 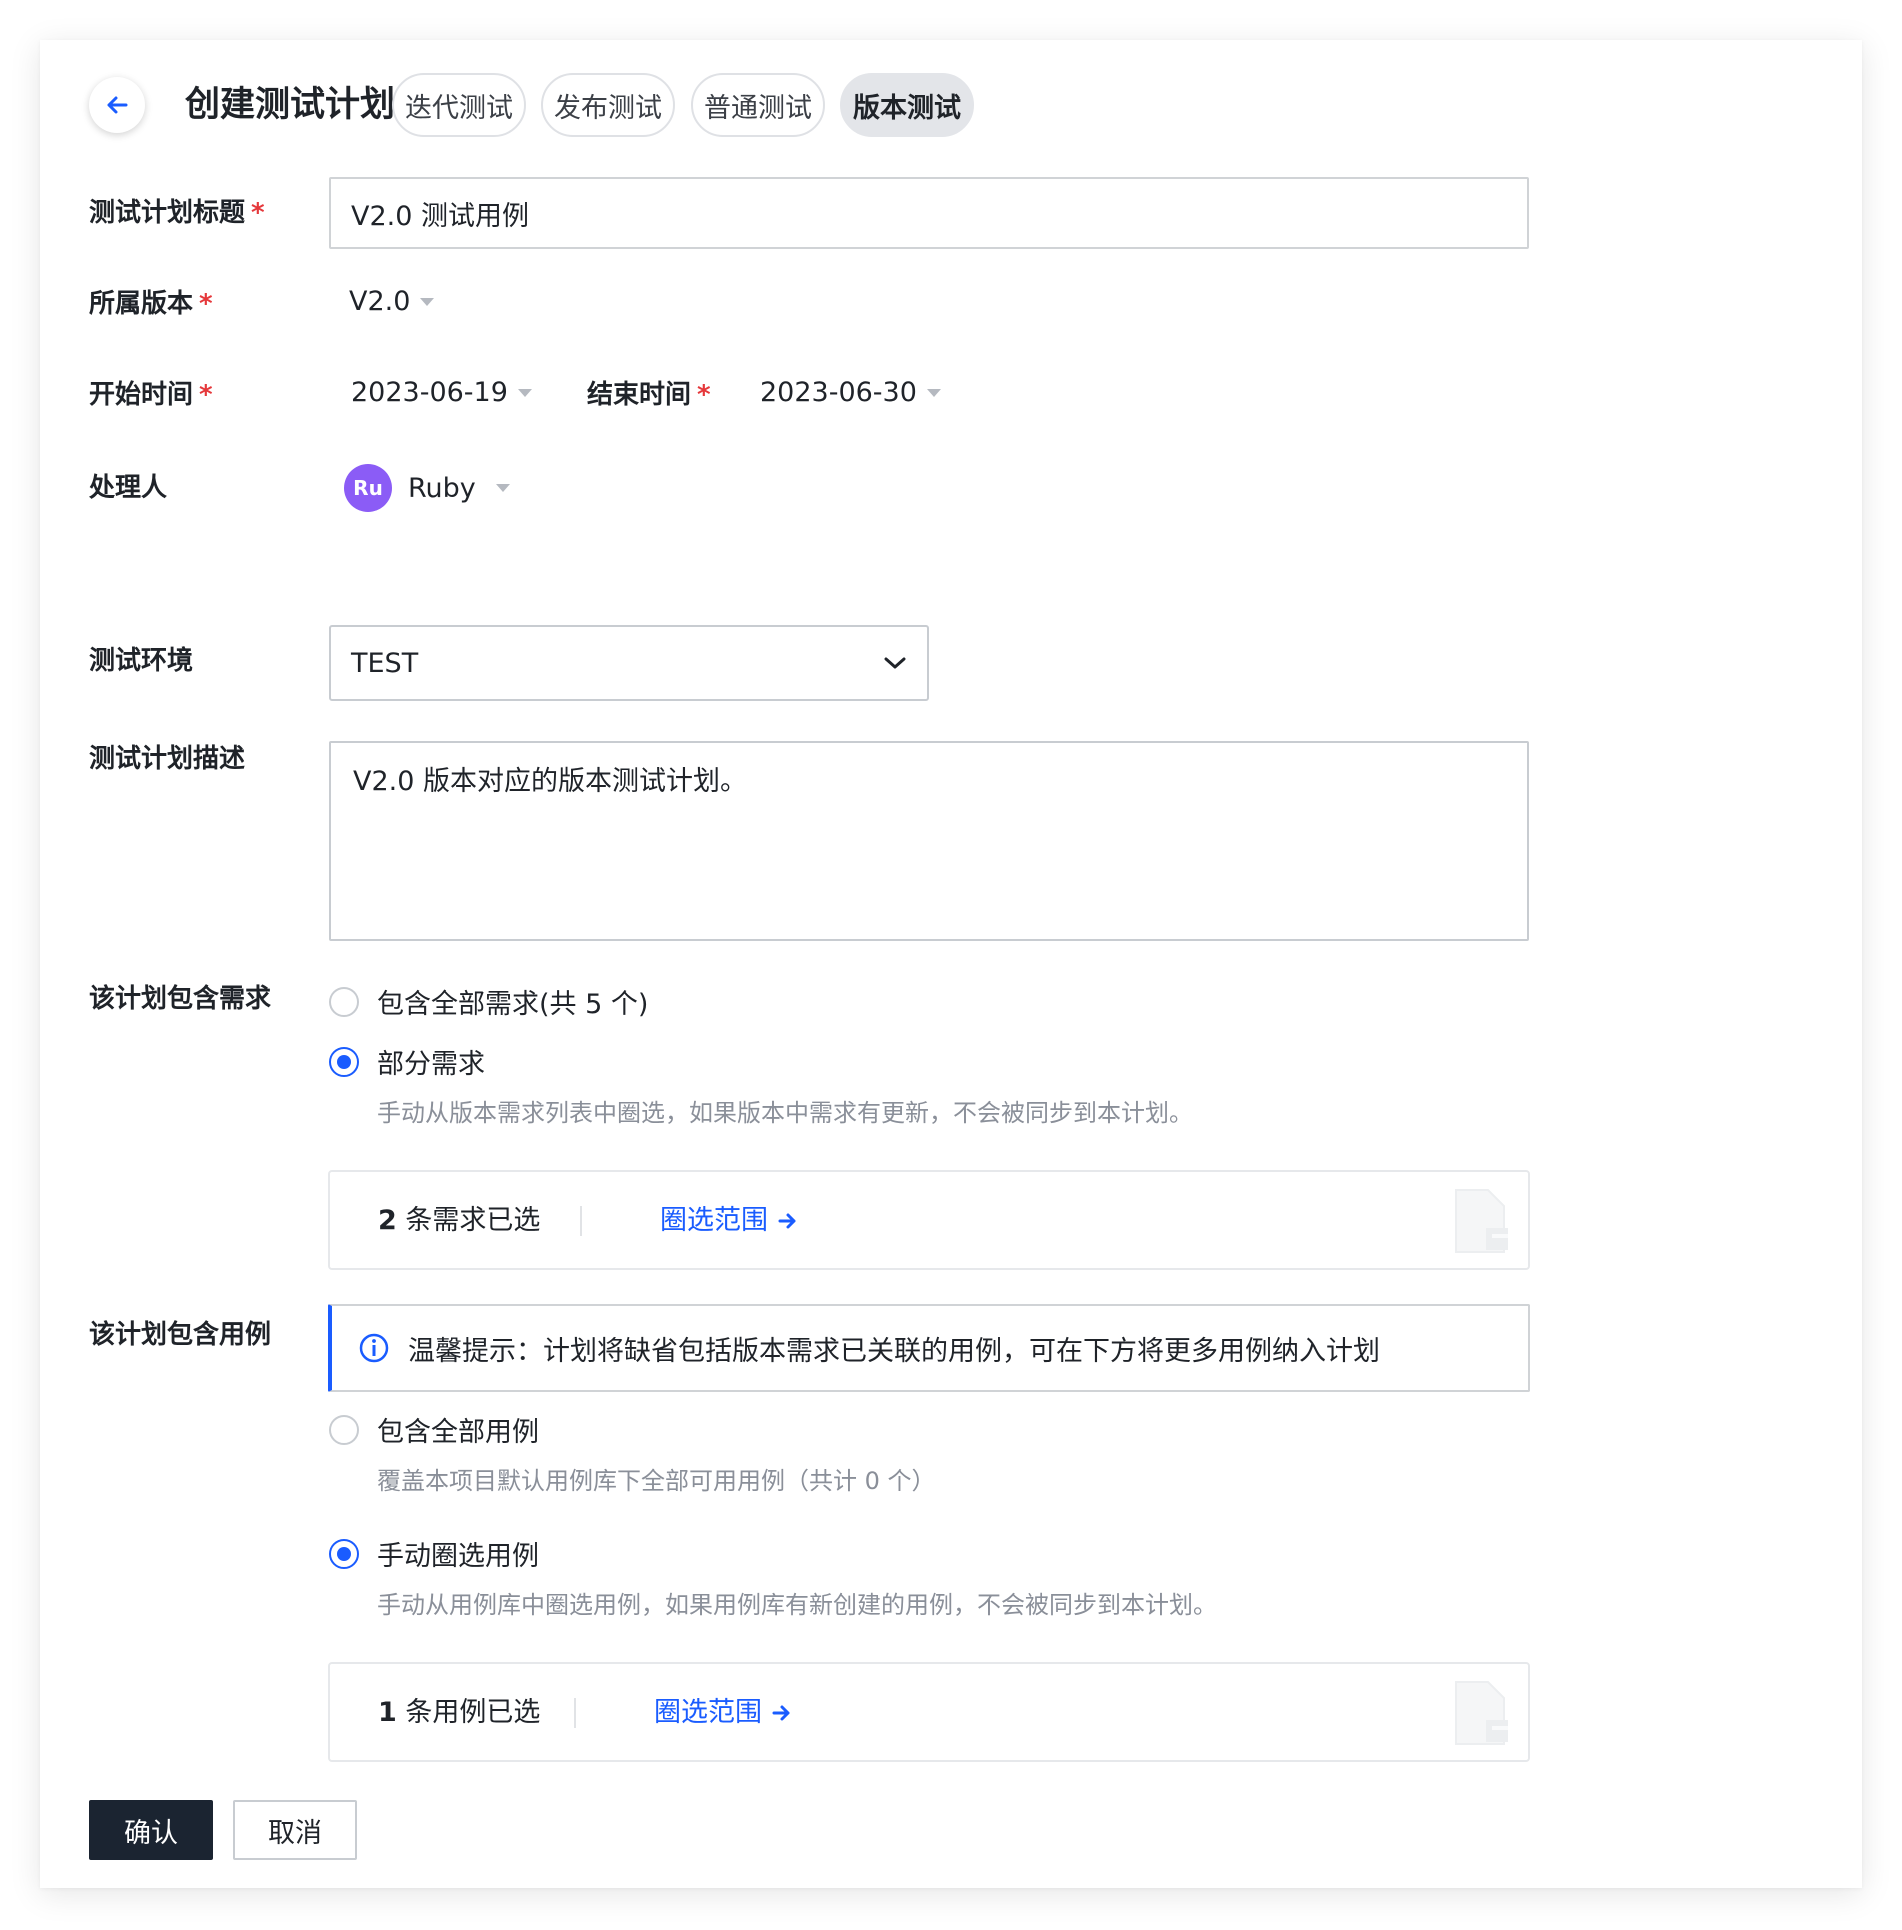 What do you see at coordinates (180, 1335) in the screenshot?
I see `cases-label: 该计划包含用例` at bounding box center [180, 1335].